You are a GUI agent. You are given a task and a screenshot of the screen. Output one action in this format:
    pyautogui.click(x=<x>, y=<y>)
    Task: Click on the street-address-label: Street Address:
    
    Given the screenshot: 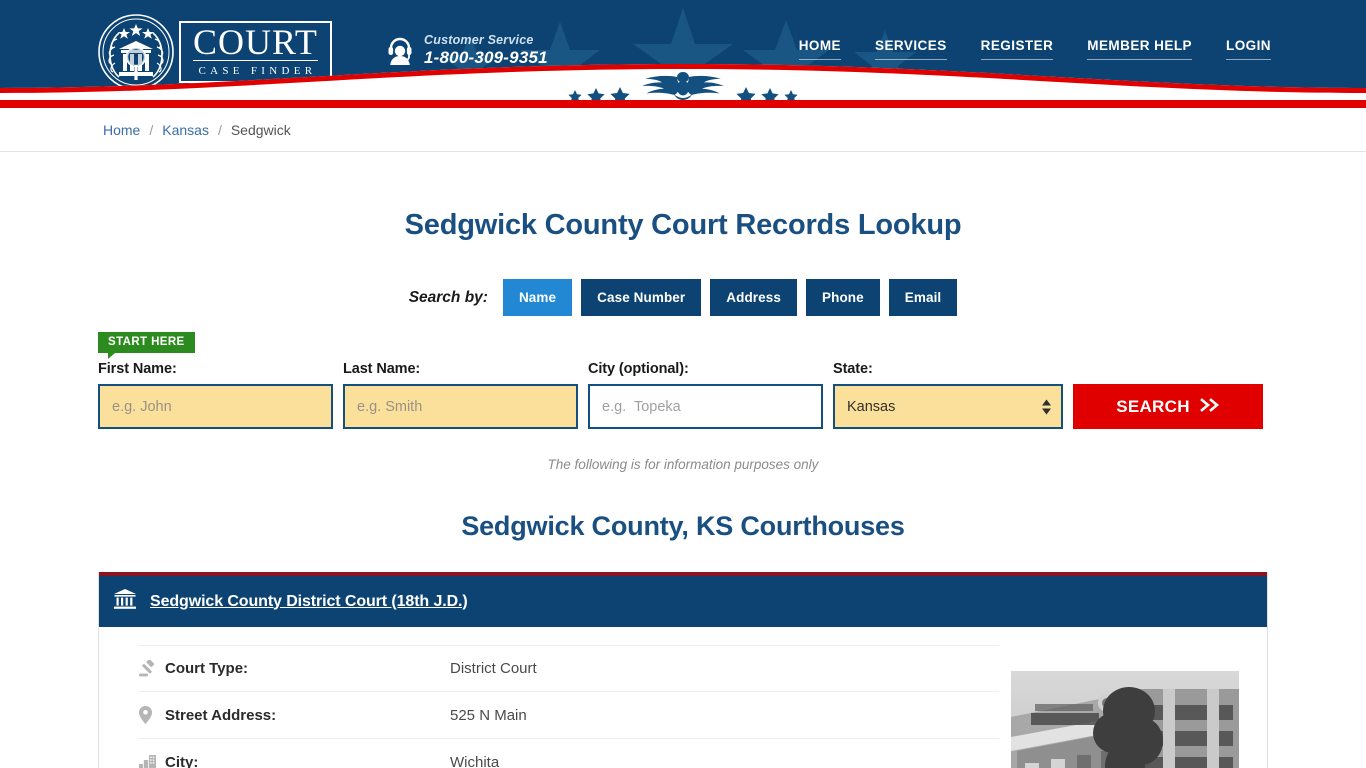 What is the action you would take?
    pyautogui.click(x=221, y=715)
    